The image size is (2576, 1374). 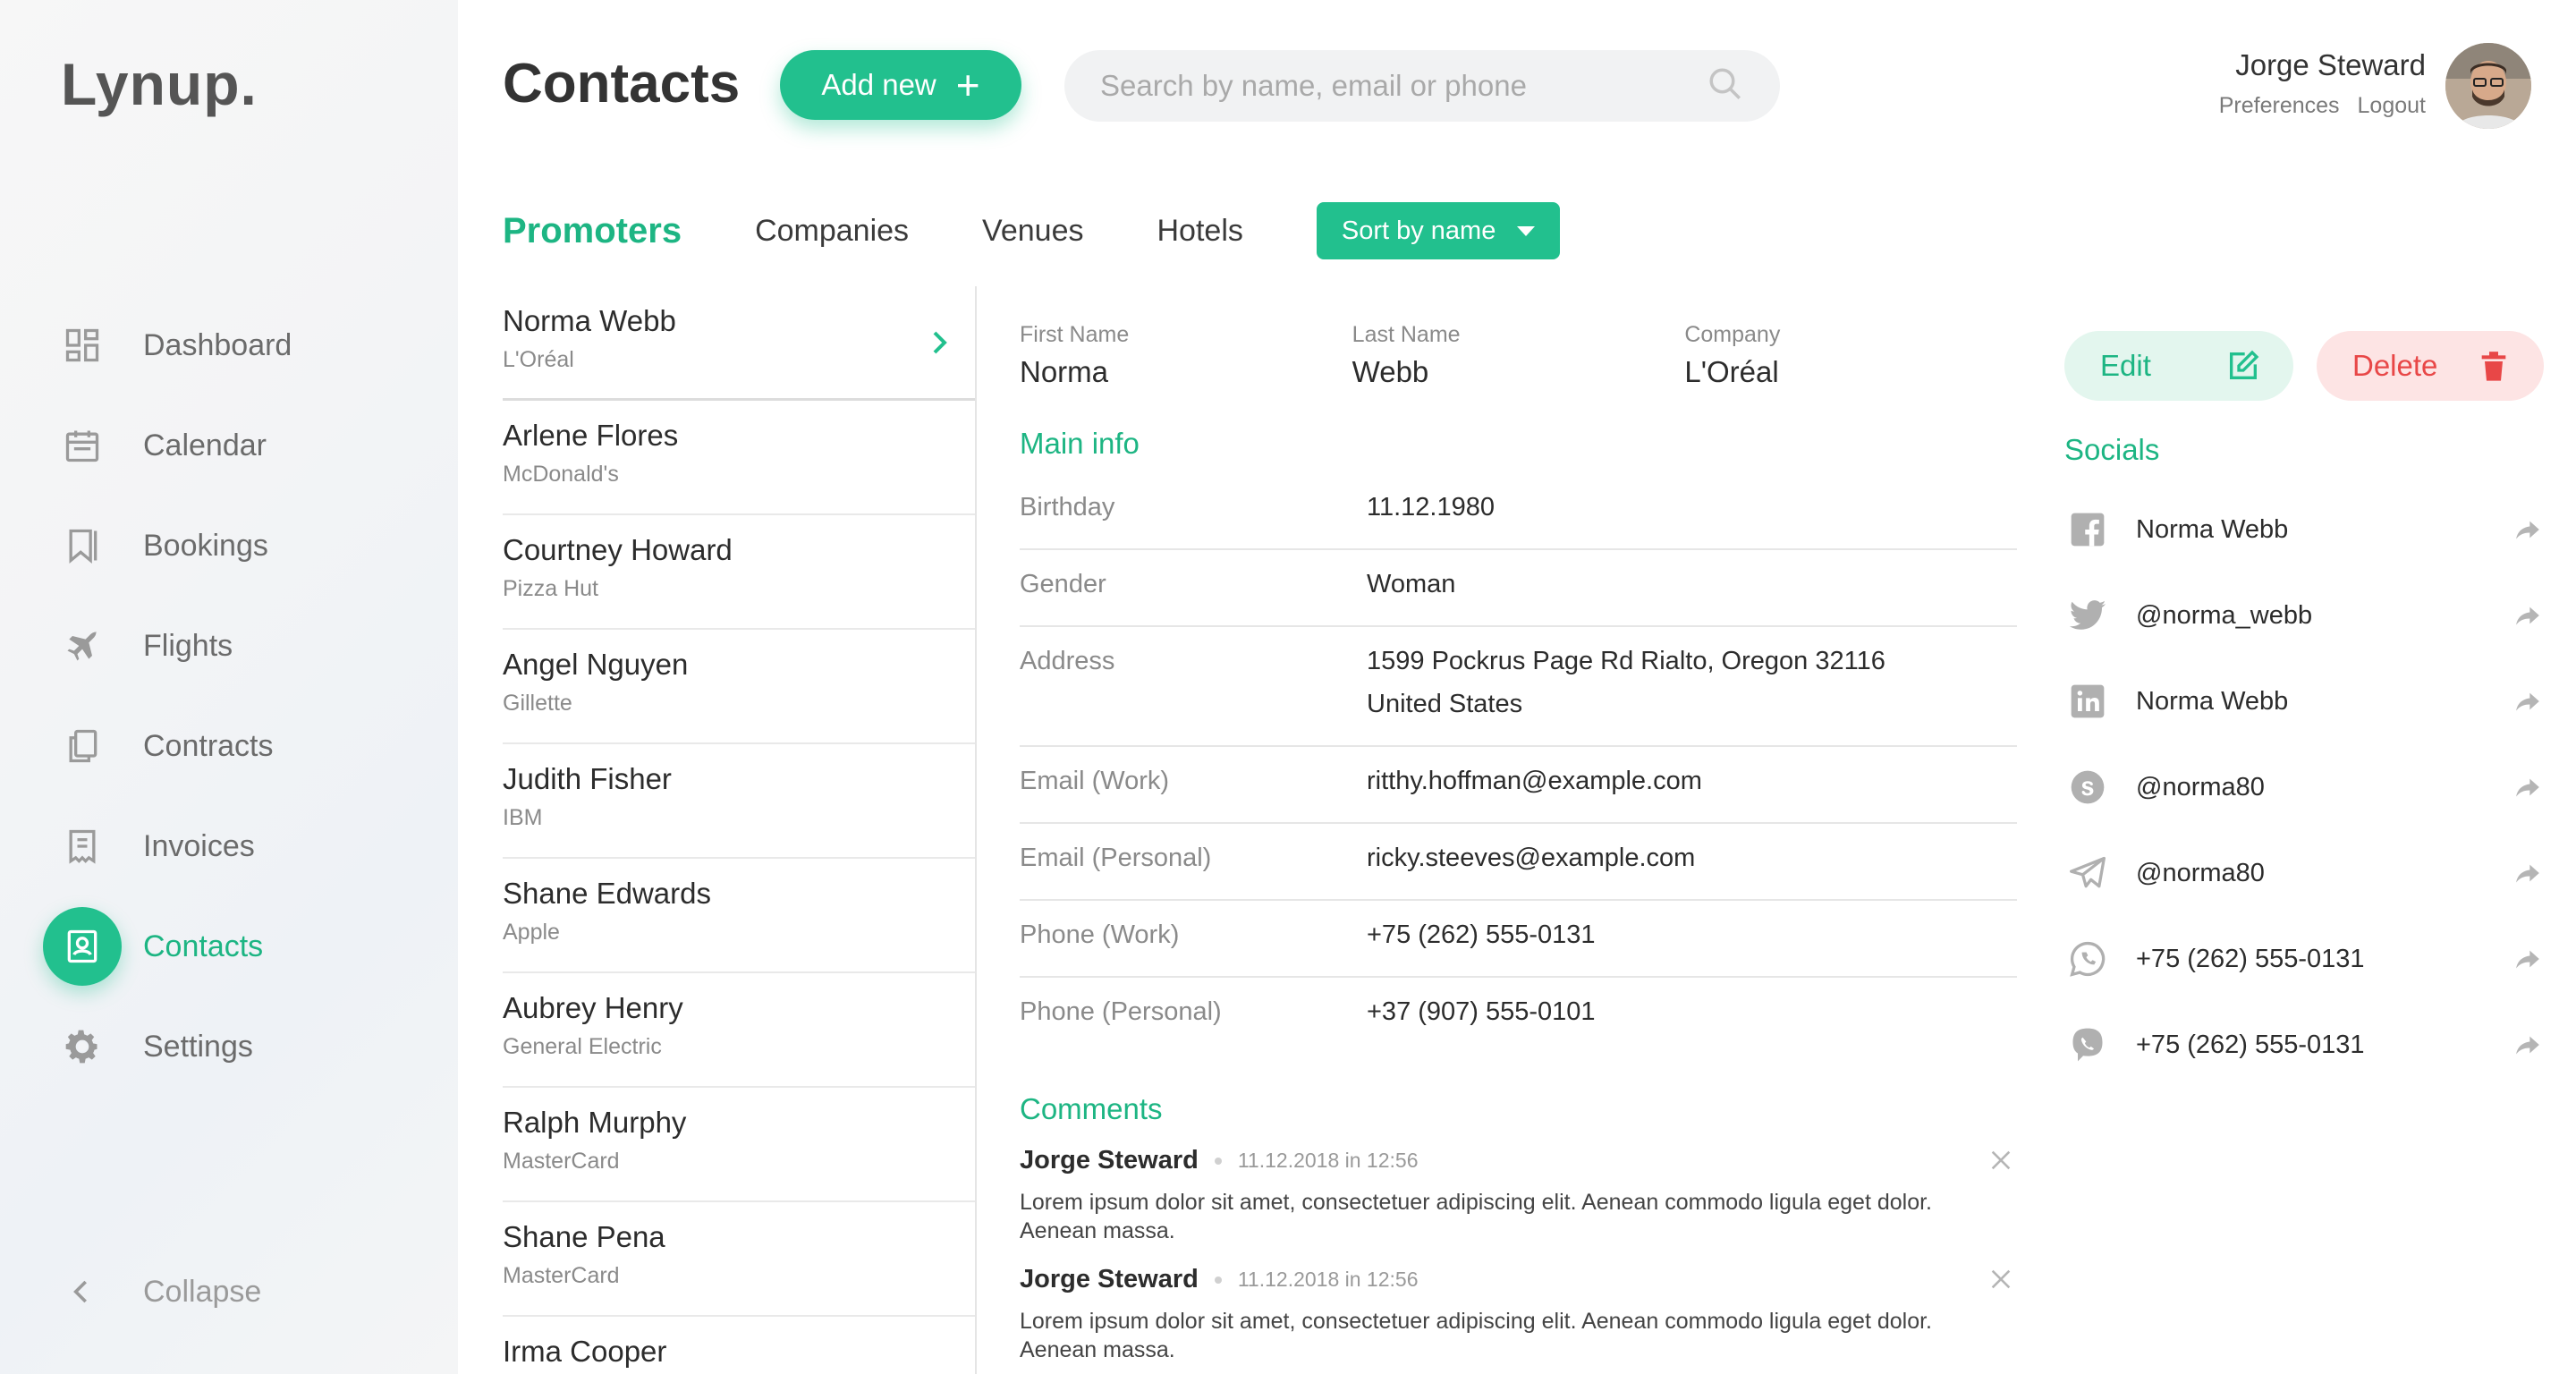 What do you see at coordinates (231, 546) in the screenshot?
I see `sidebar-item-bookings: Bookings` at bounding box center [231, 546].